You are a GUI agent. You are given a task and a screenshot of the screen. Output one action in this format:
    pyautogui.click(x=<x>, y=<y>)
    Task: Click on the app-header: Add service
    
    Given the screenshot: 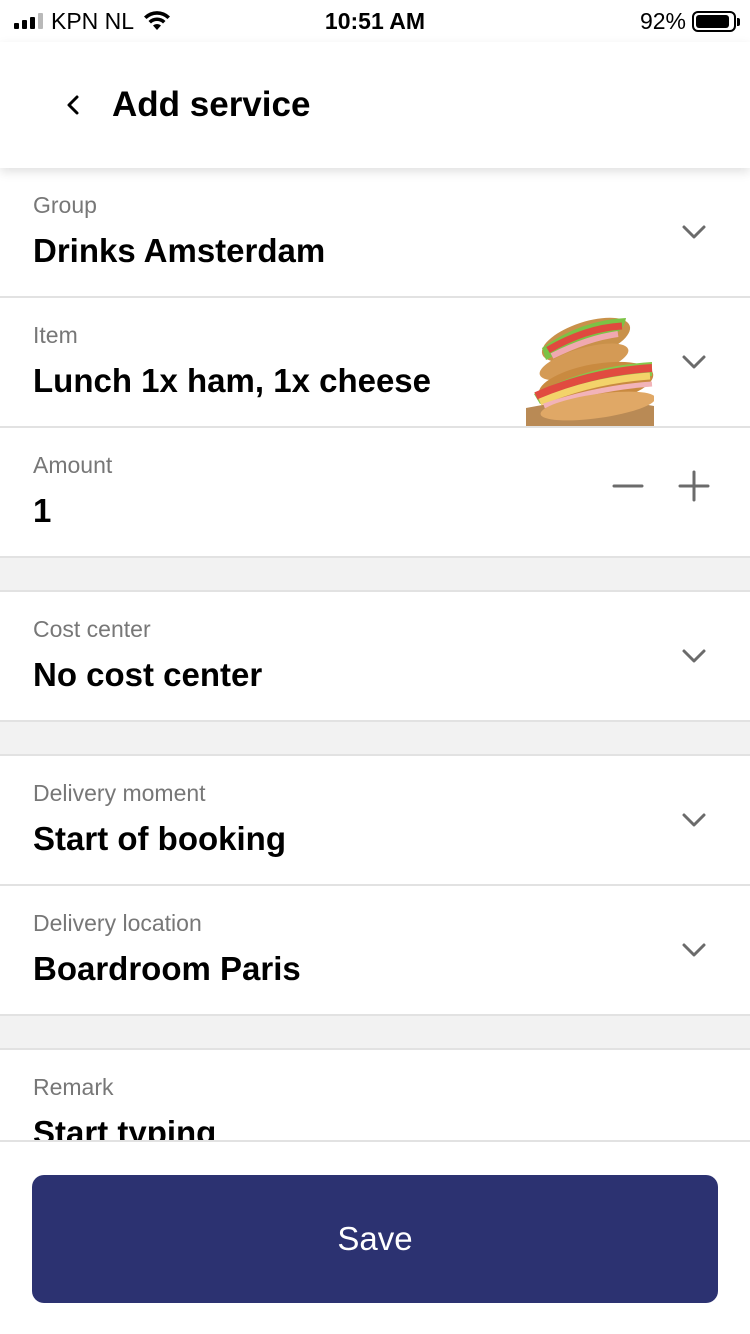 What is the action you would take?
    pyautogui.click(x=375, y=105)
    